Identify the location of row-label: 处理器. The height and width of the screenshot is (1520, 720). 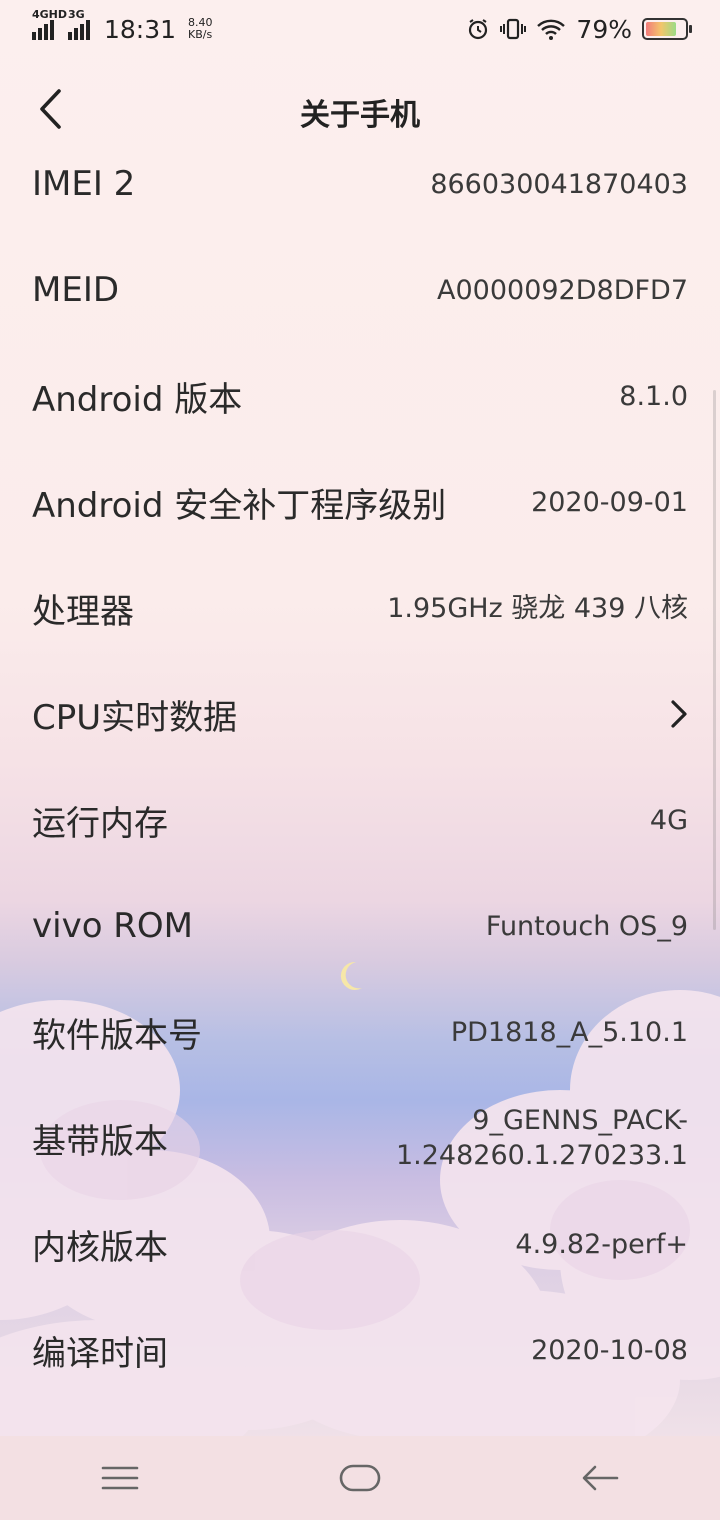
(83, 611).